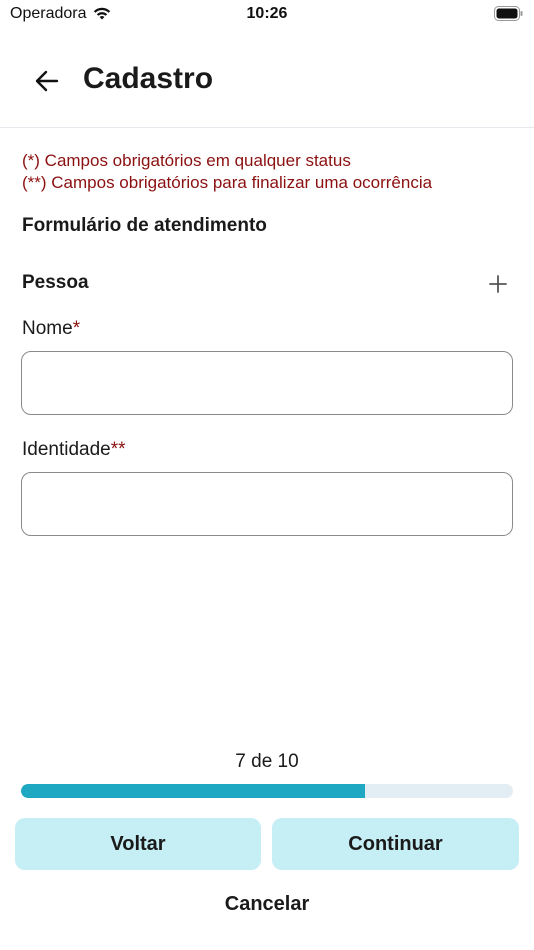 The width and height of the screenshot is (534, 950). Describe the element at coordinates (47, 328) in the screenshot. I see `name-label-text: Nome` at that location.